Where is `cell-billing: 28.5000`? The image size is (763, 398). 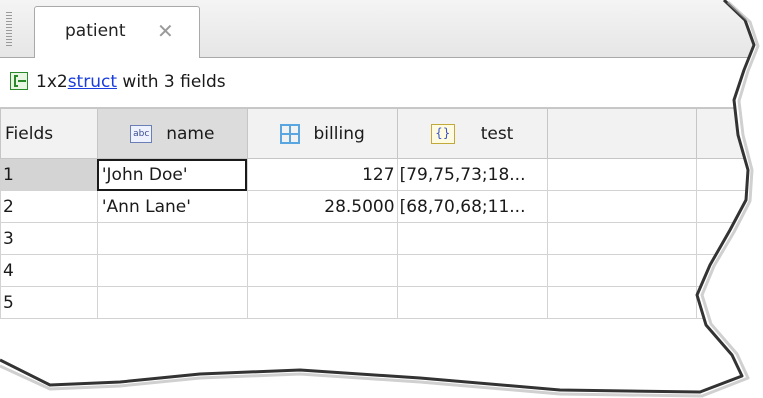 cell-billing: 28.5000 is located at coordinates (322, 206).